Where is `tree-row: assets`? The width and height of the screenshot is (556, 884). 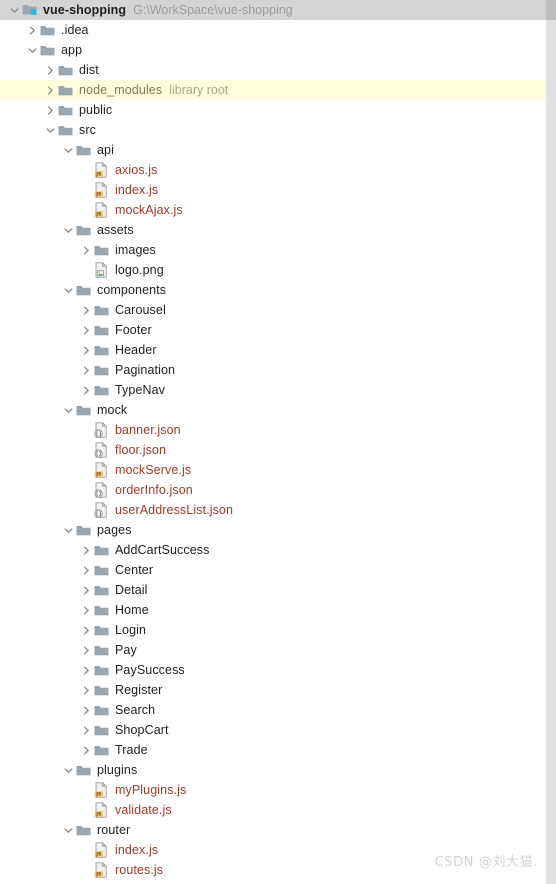 tree-row: assets is located at coordinates (273, 230).